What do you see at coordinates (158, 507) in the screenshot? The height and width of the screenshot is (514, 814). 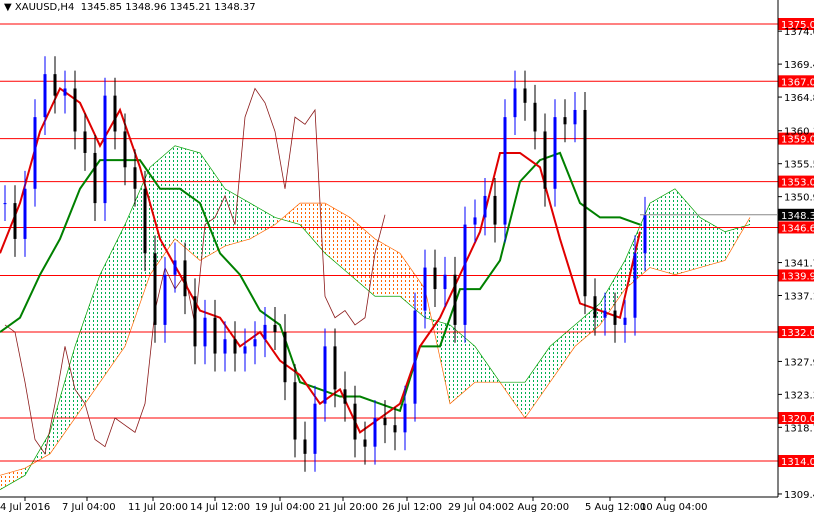 I see `time-tick-label: 11 Jul 20:00` at bounding box center [158, 507].